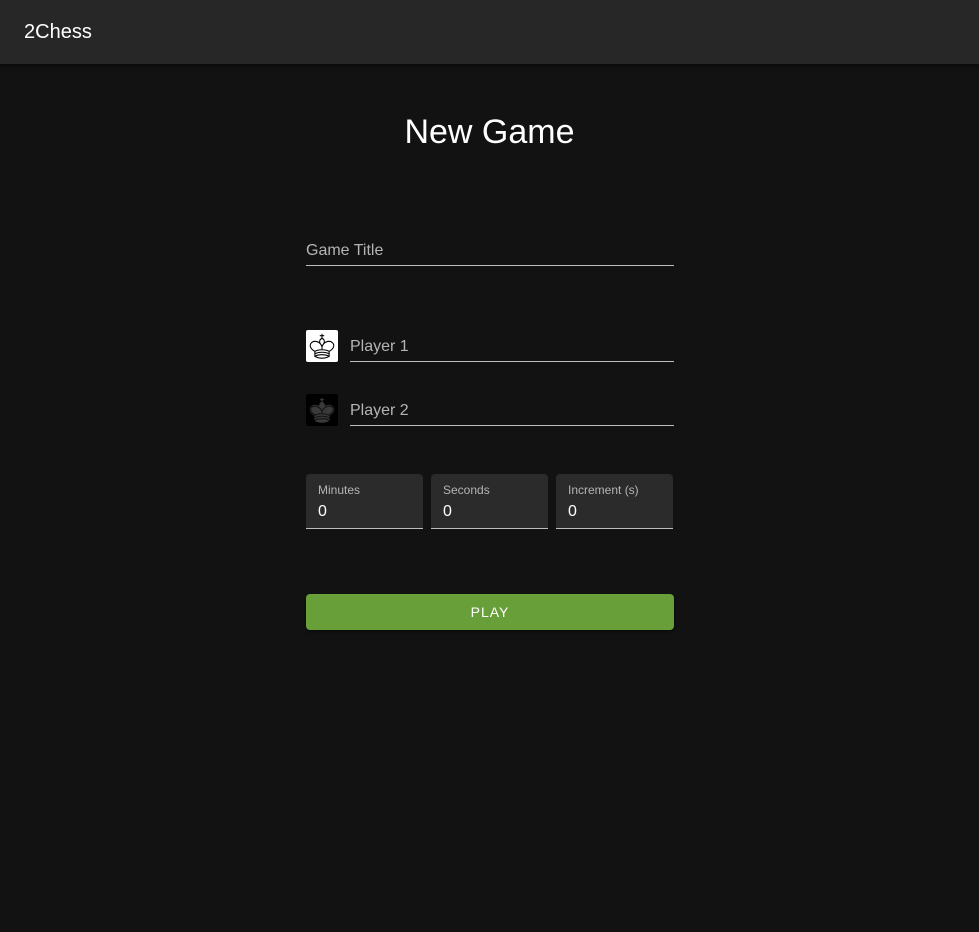 The height and width of the screenshot is (932, 979). I want to click on play-button: PLAY, so click(490, 612).